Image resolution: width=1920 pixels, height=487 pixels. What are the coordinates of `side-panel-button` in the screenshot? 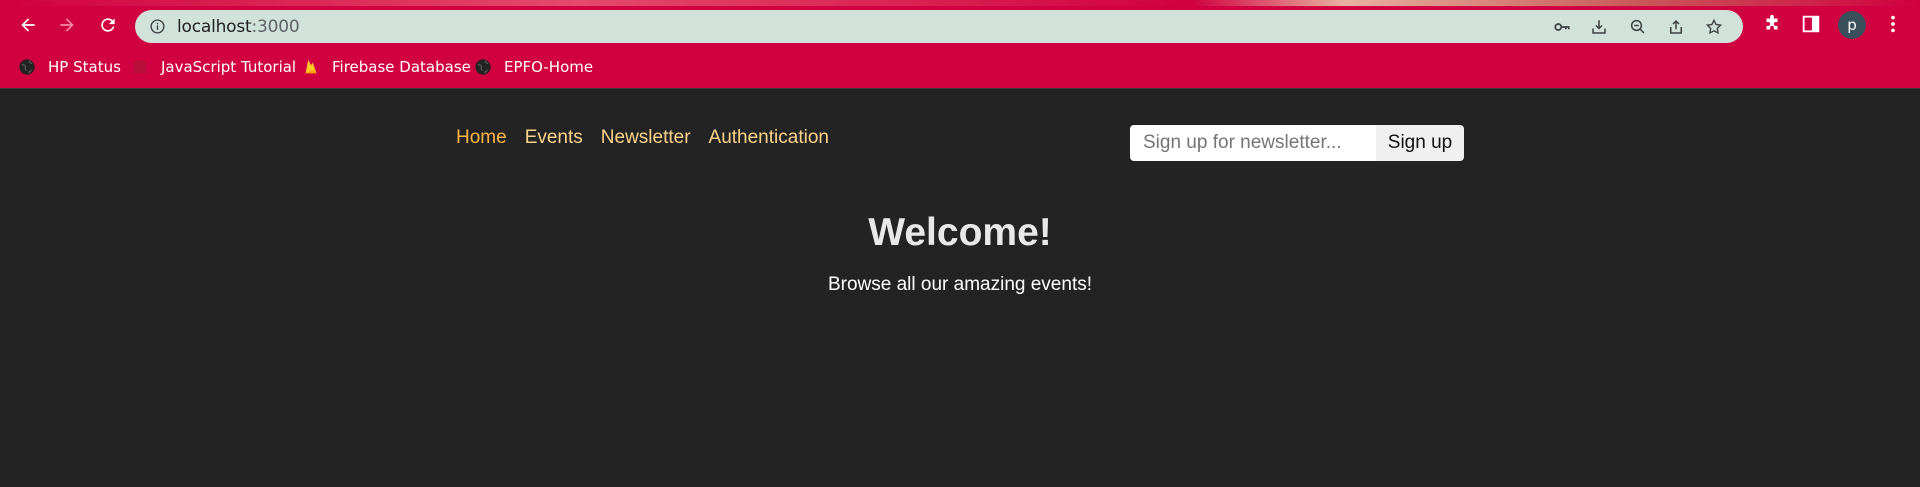 It's located at (1811, 24).